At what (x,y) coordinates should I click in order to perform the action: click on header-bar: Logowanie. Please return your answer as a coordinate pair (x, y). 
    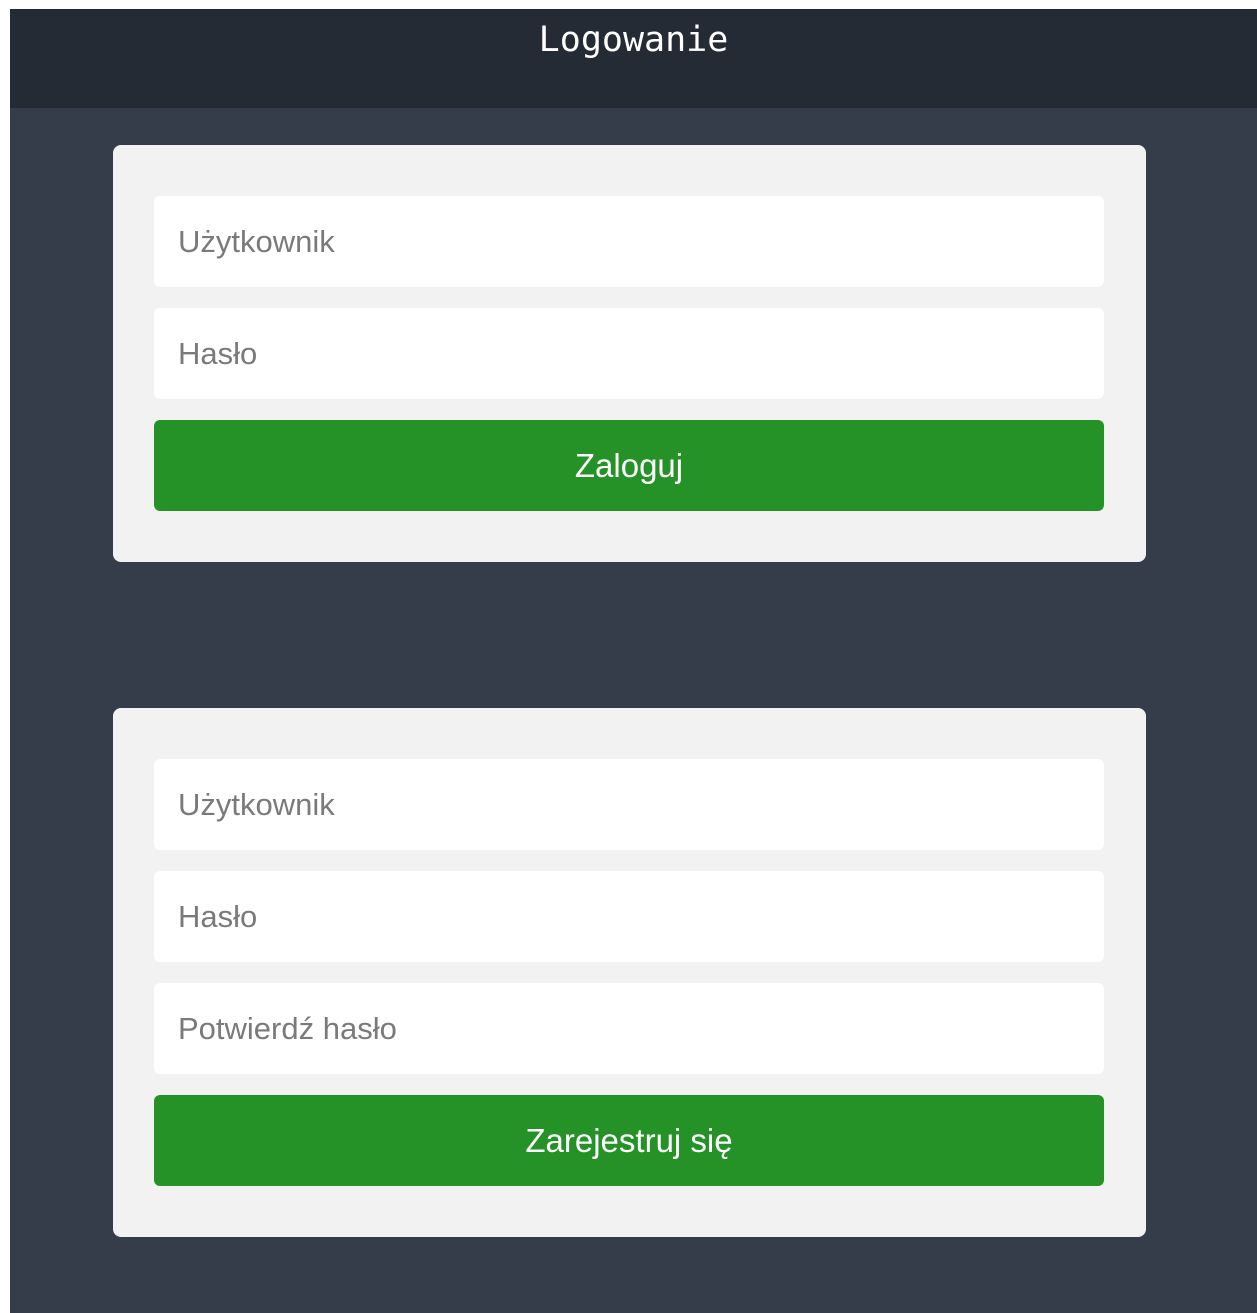
    Looking at the image, I should click on (633, 58).